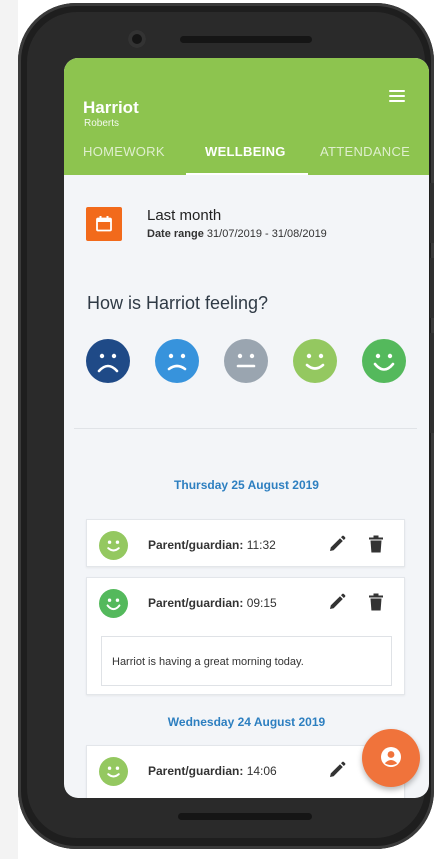 Image resolution: width=434 pixels, height=859 pixels. I want to click on volume-up-button, so click(432, 213).